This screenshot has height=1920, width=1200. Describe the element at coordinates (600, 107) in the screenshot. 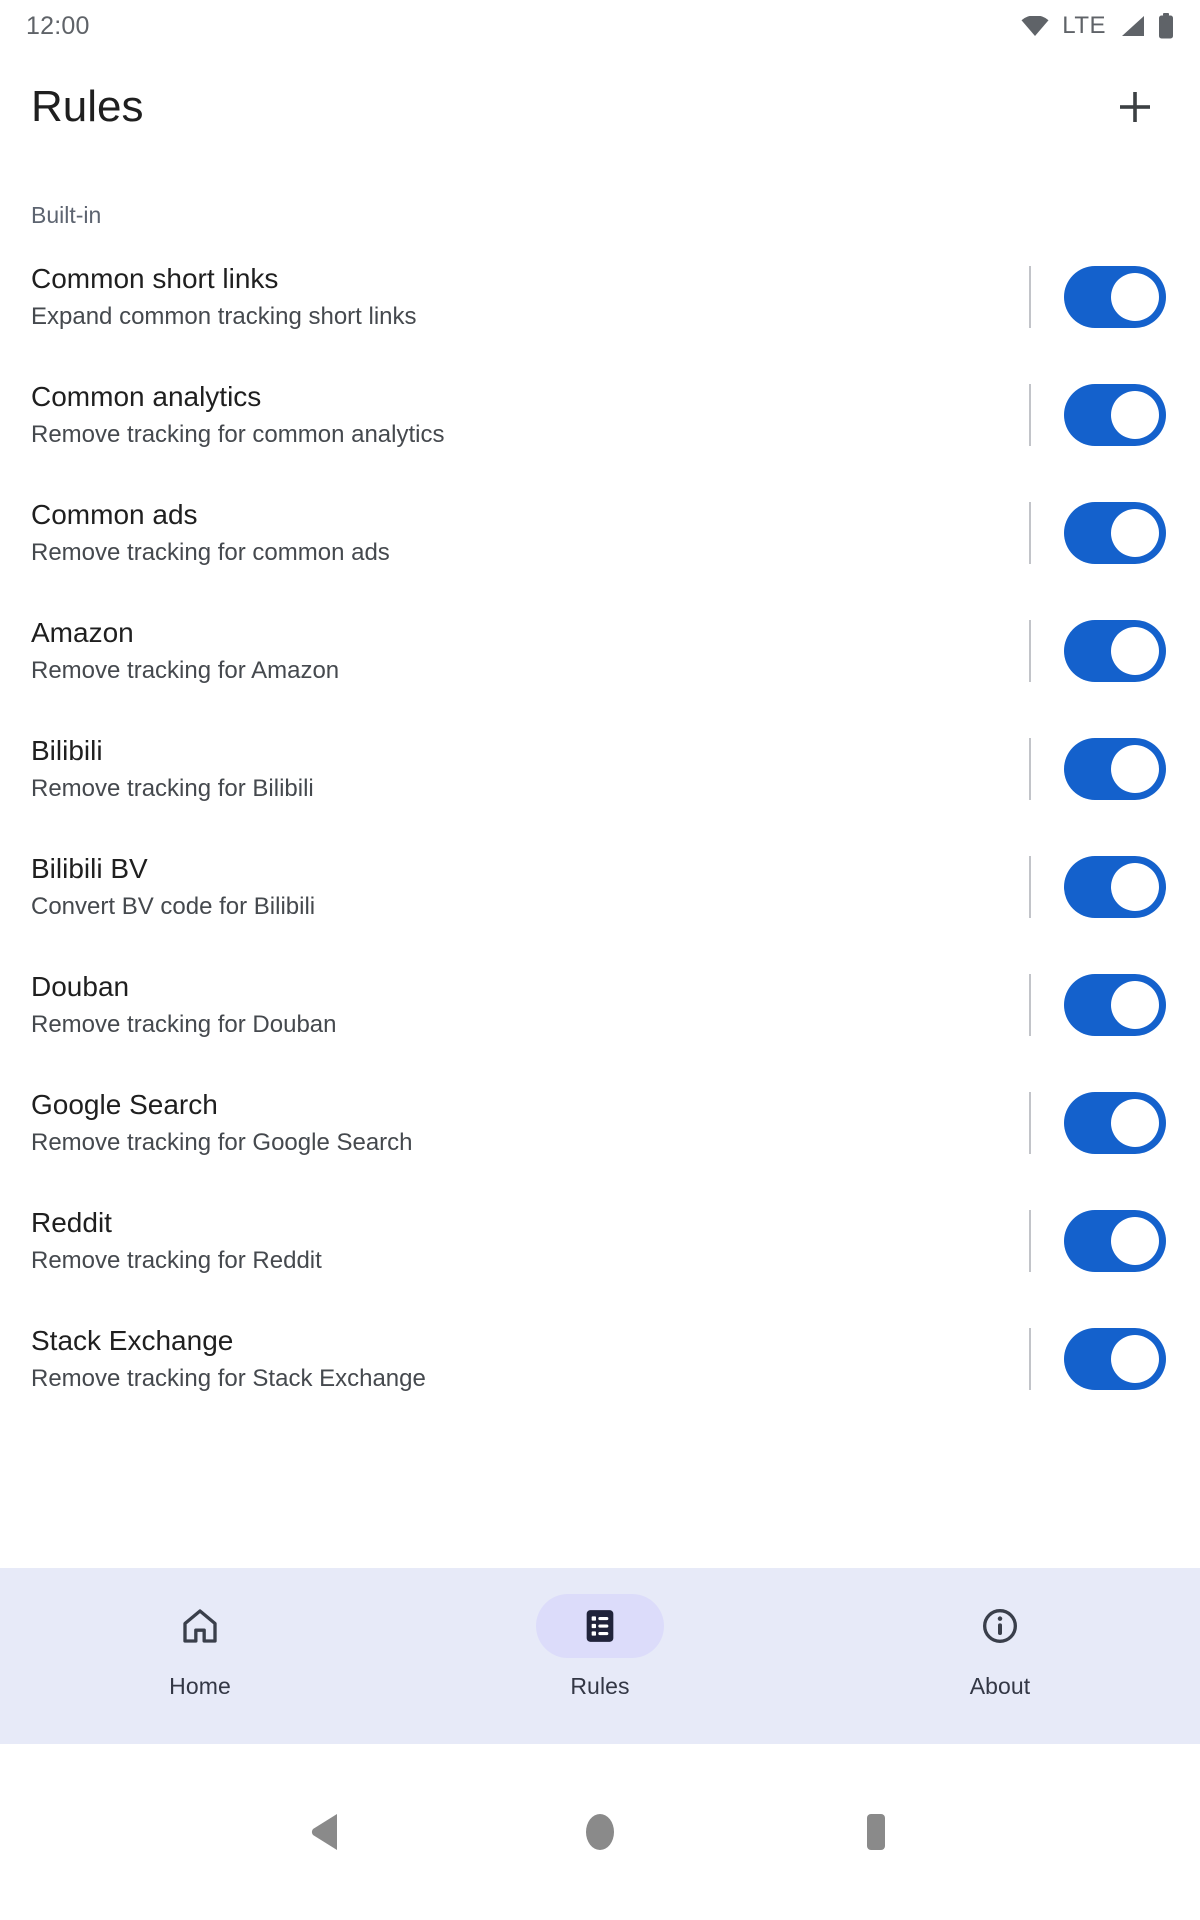

I see `app-bar: Rules` at that location.